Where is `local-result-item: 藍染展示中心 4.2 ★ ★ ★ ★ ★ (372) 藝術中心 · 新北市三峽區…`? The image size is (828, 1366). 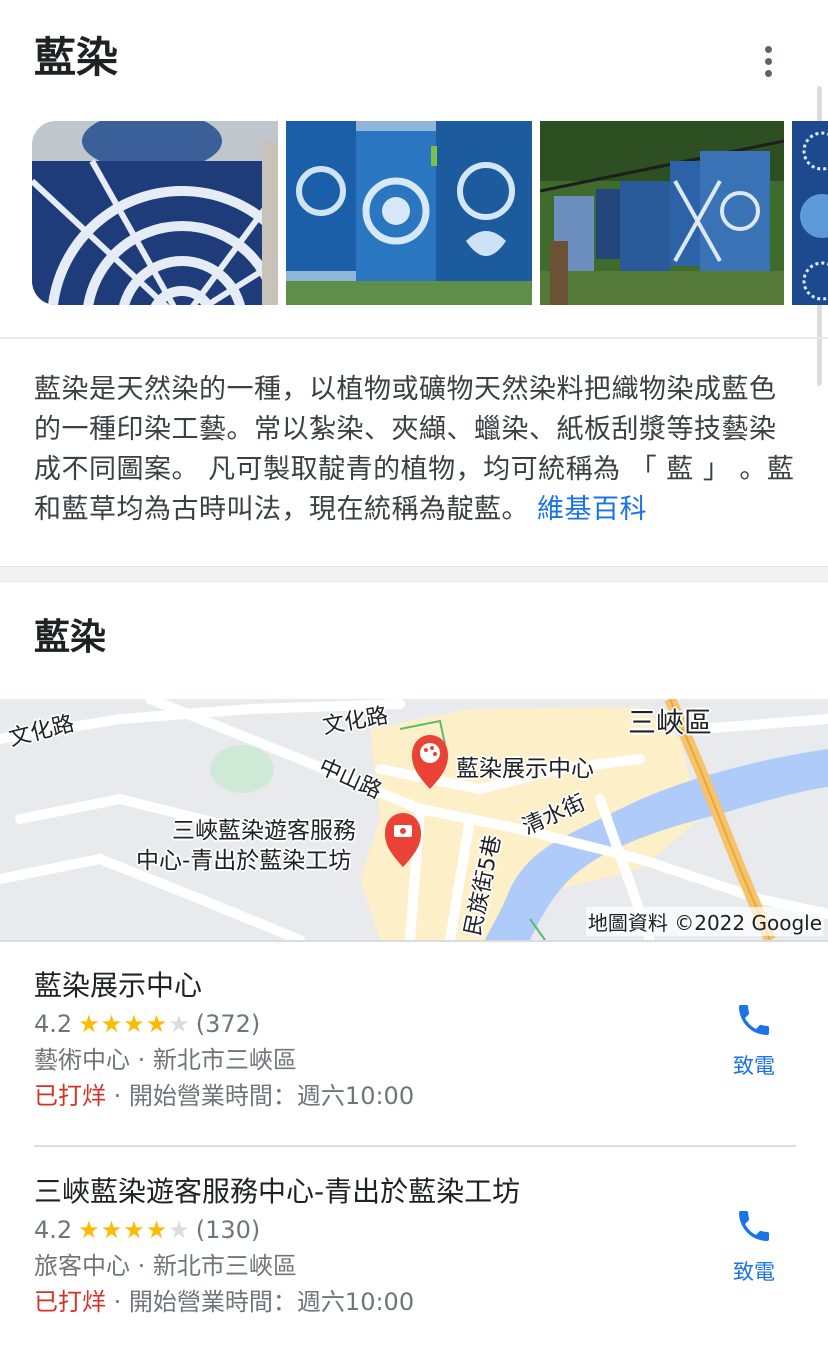
local-result-item: 藍染展示中心 4.2 ★ ★ ★ ★ ★ (372) 藝術中心 · 新北市三峽區… is located at coordinates (415, 1040).